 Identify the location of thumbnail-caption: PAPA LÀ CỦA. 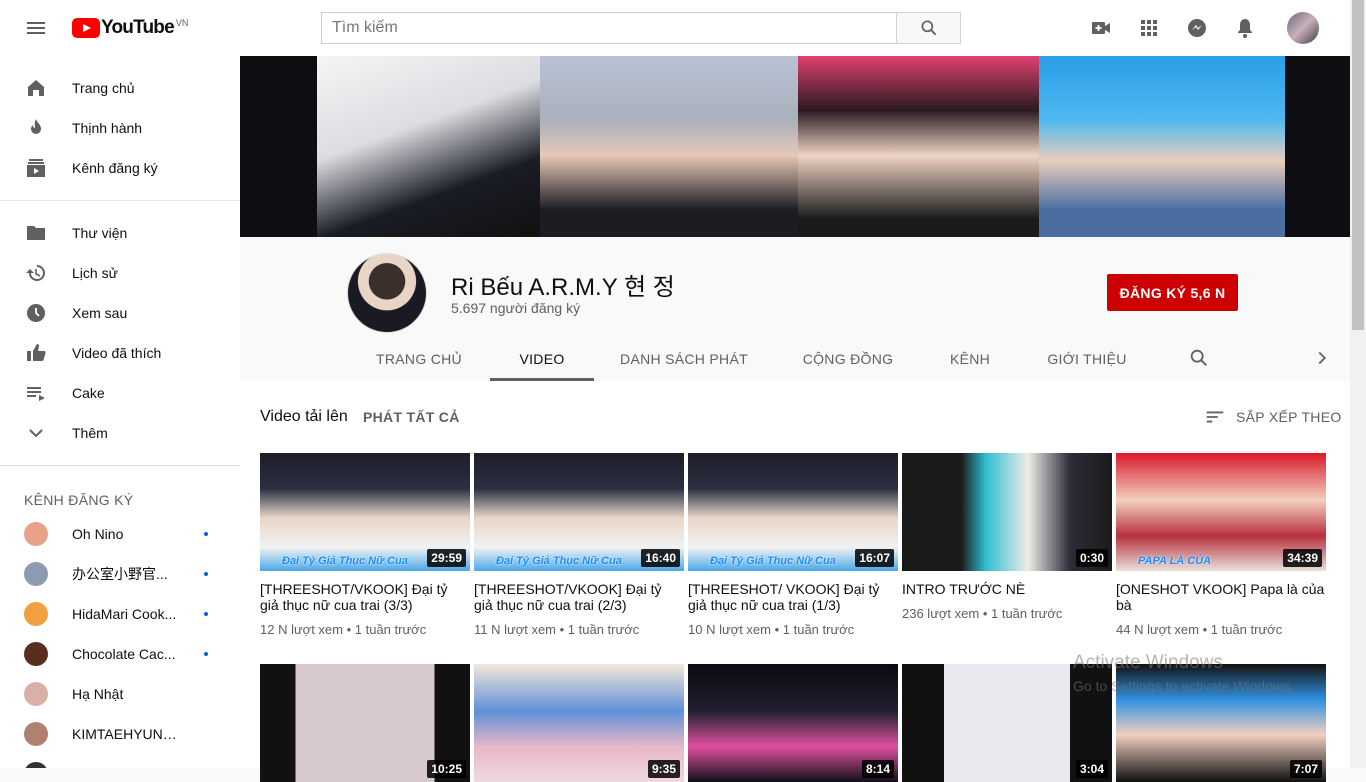
(1175, 561).